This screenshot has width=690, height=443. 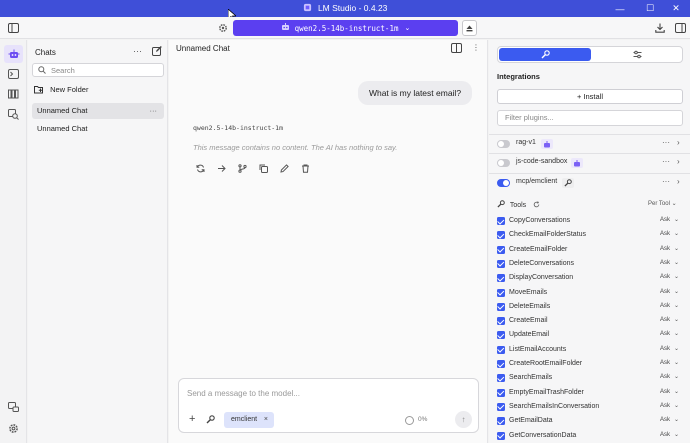 What do you see at coordinates (13, 407) in the screenshot?
I see `runtime-hardware-icon` at bounding box center [13, 407].